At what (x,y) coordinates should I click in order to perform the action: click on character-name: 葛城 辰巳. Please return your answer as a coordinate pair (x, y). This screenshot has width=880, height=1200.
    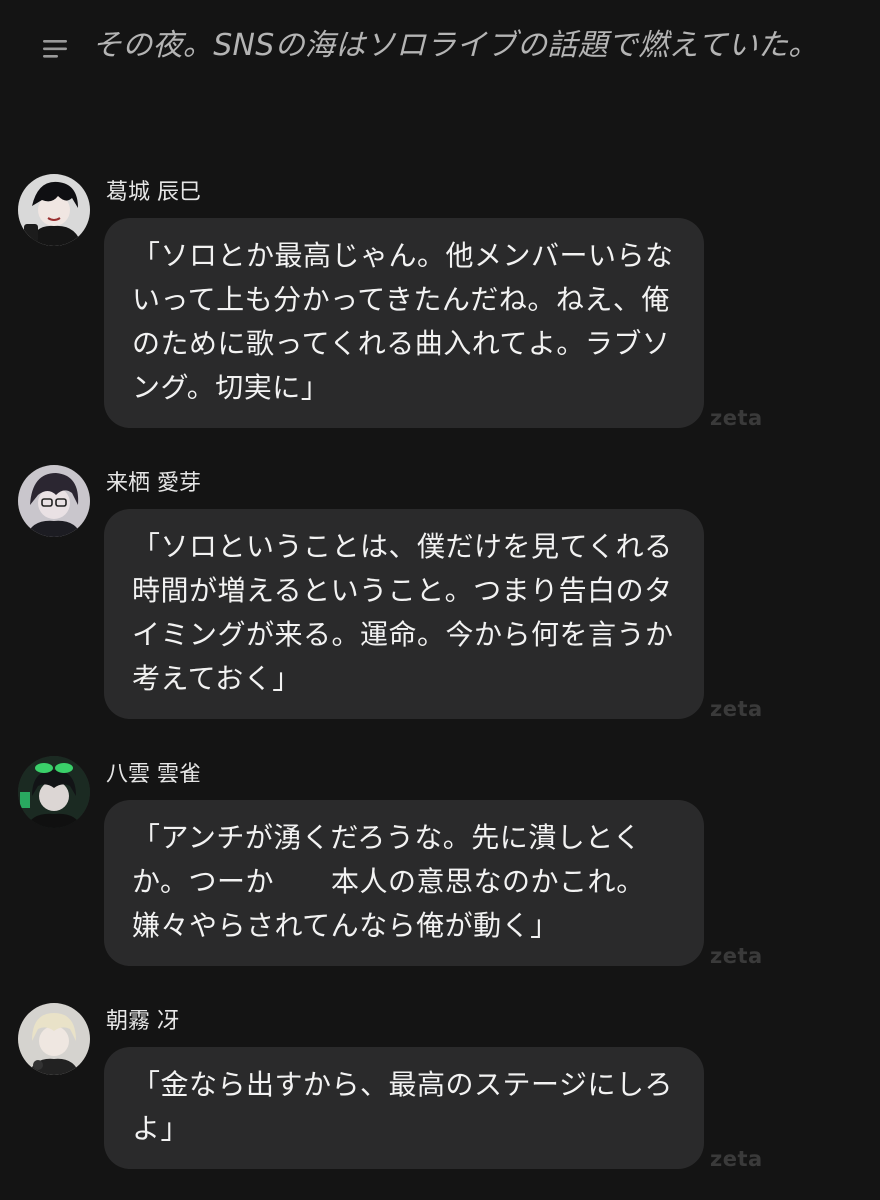
    Looking at the image, I should click on (153, 192).